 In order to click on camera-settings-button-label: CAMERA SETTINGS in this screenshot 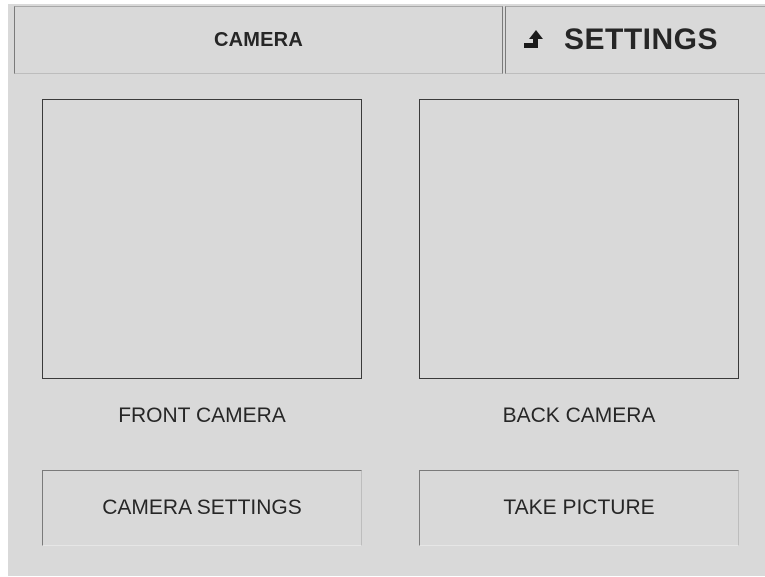, I will do `click(202, 507)`.